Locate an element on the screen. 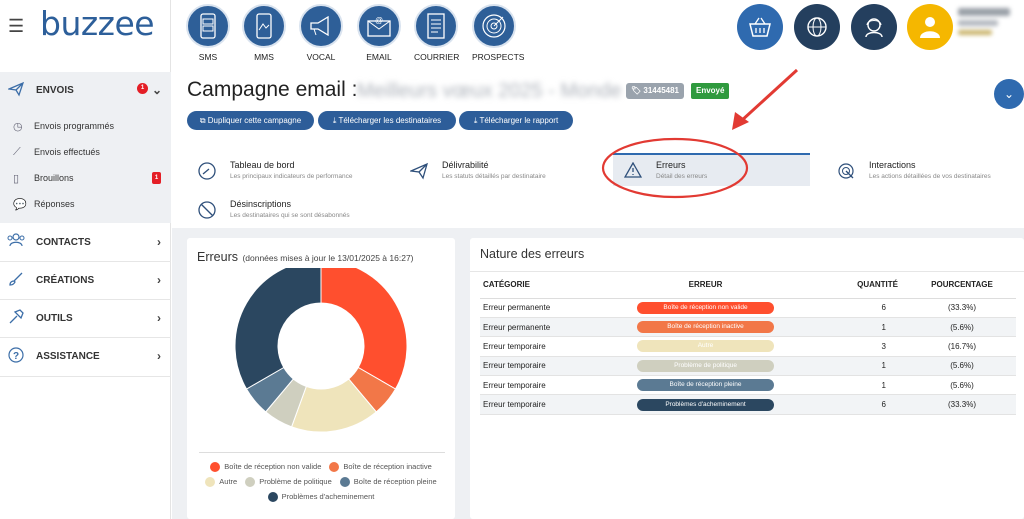 This screenshot has height=519, width=1024. toolbar-sms-button: SMS is located at coordinates (208, 33).